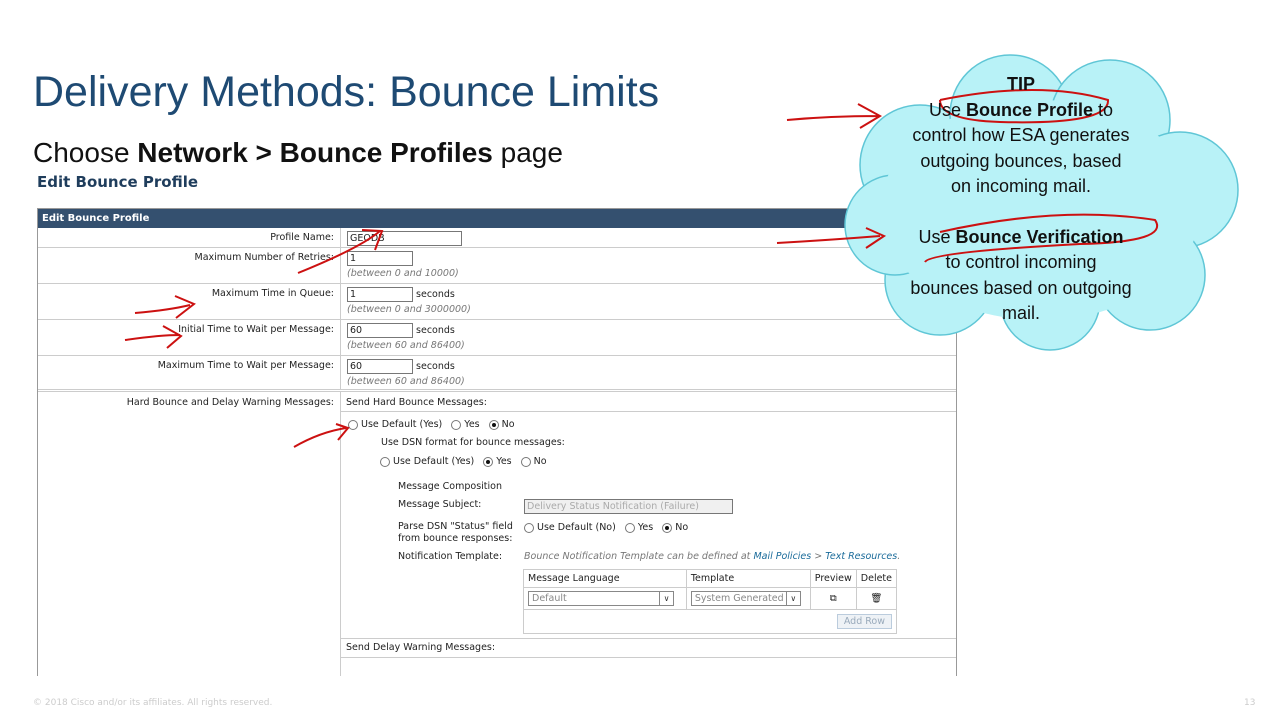 This screenshot has width=1280, height=720. I want to click on tip-heading: TIP, so click(1020, 84).